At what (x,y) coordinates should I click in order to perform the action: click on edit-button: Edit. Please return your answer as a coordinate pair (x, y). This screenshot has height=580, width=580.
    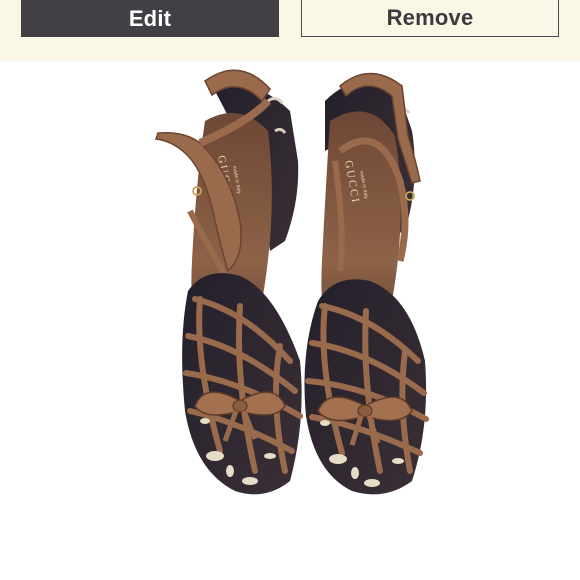
    Looking at the image, I should click on (150, 18).